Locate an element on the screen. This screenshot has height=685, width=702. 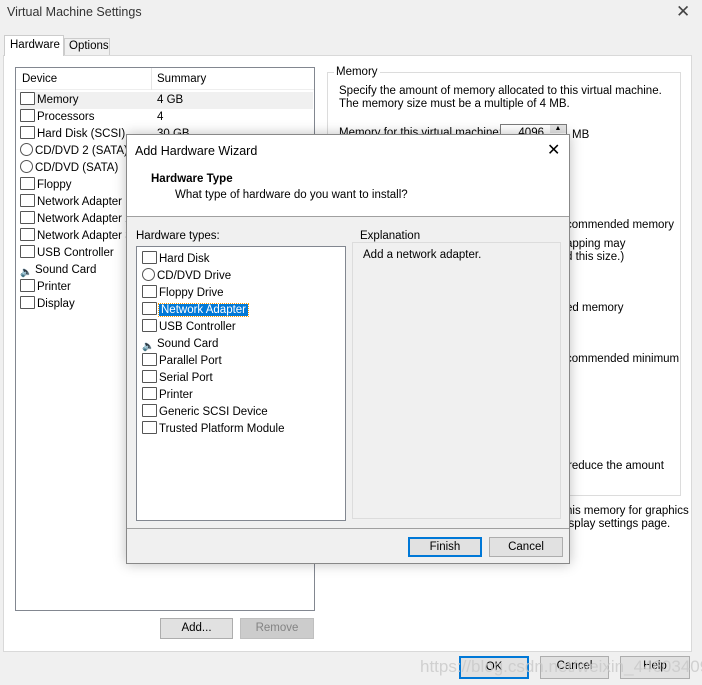
hardware-type-item: Printer is located at coordinates (167, 395).